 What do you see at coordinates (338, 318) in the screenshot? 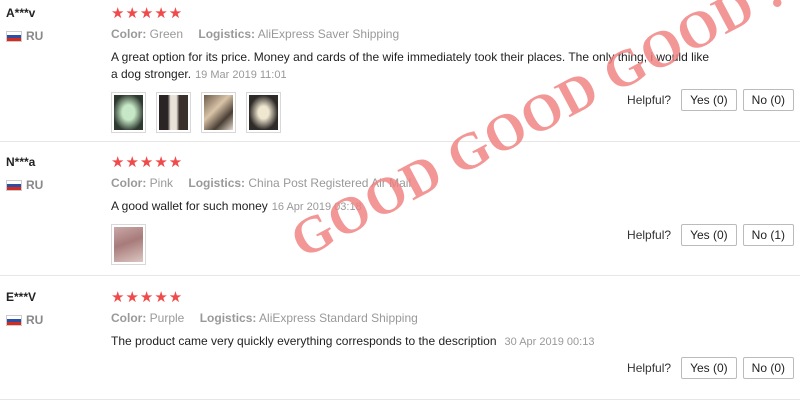
I see `logistics-value: AliExpress Standard Shipping` at bounding box center [338, 318].